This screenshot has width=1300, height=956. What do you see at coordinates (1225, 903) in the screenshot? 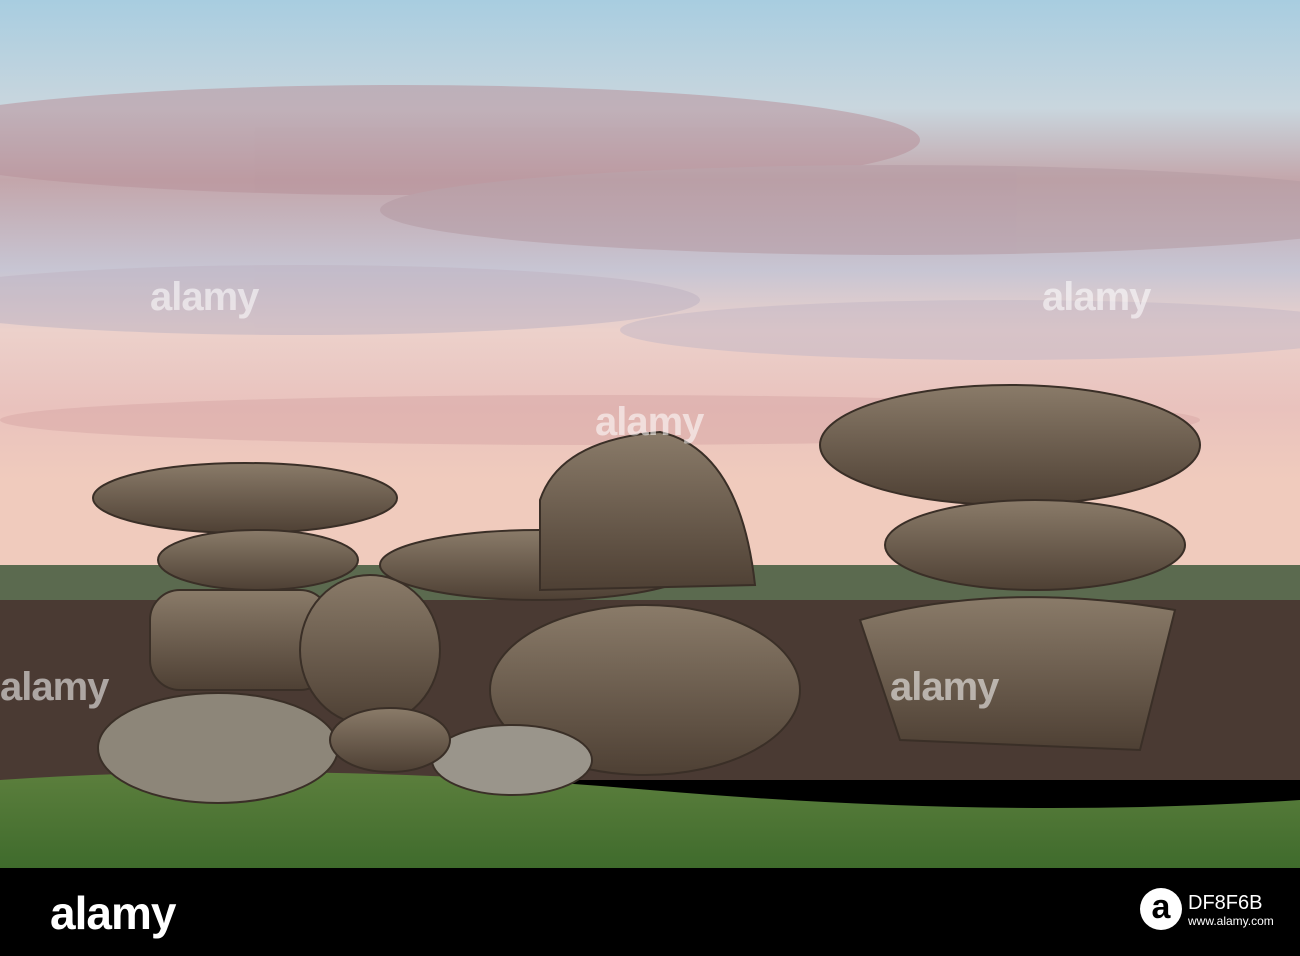
I see `image-id: DF8F6B` at bounding box center [1225, 903].